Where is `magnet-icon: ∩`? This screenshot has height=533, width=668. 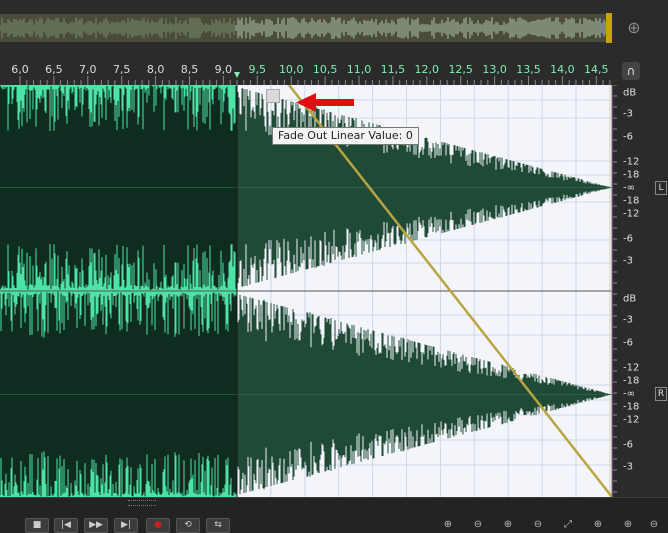
magnet-icon: ∩ is located at coordinates (631, 71).